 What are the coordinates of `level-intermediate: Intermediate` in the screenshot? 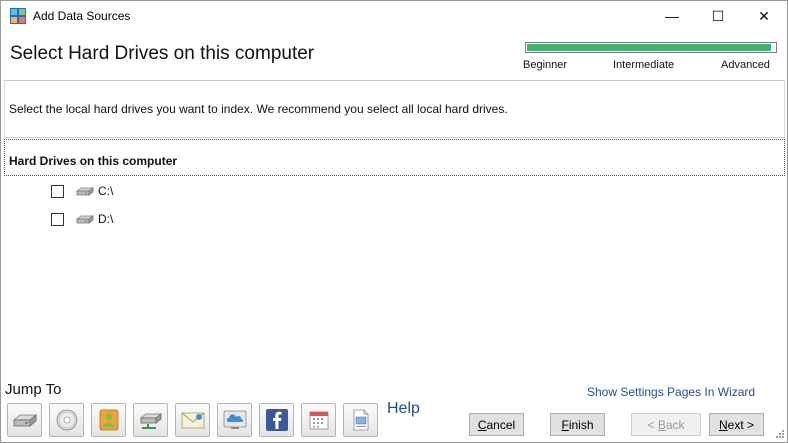 It's located at (644, 65).